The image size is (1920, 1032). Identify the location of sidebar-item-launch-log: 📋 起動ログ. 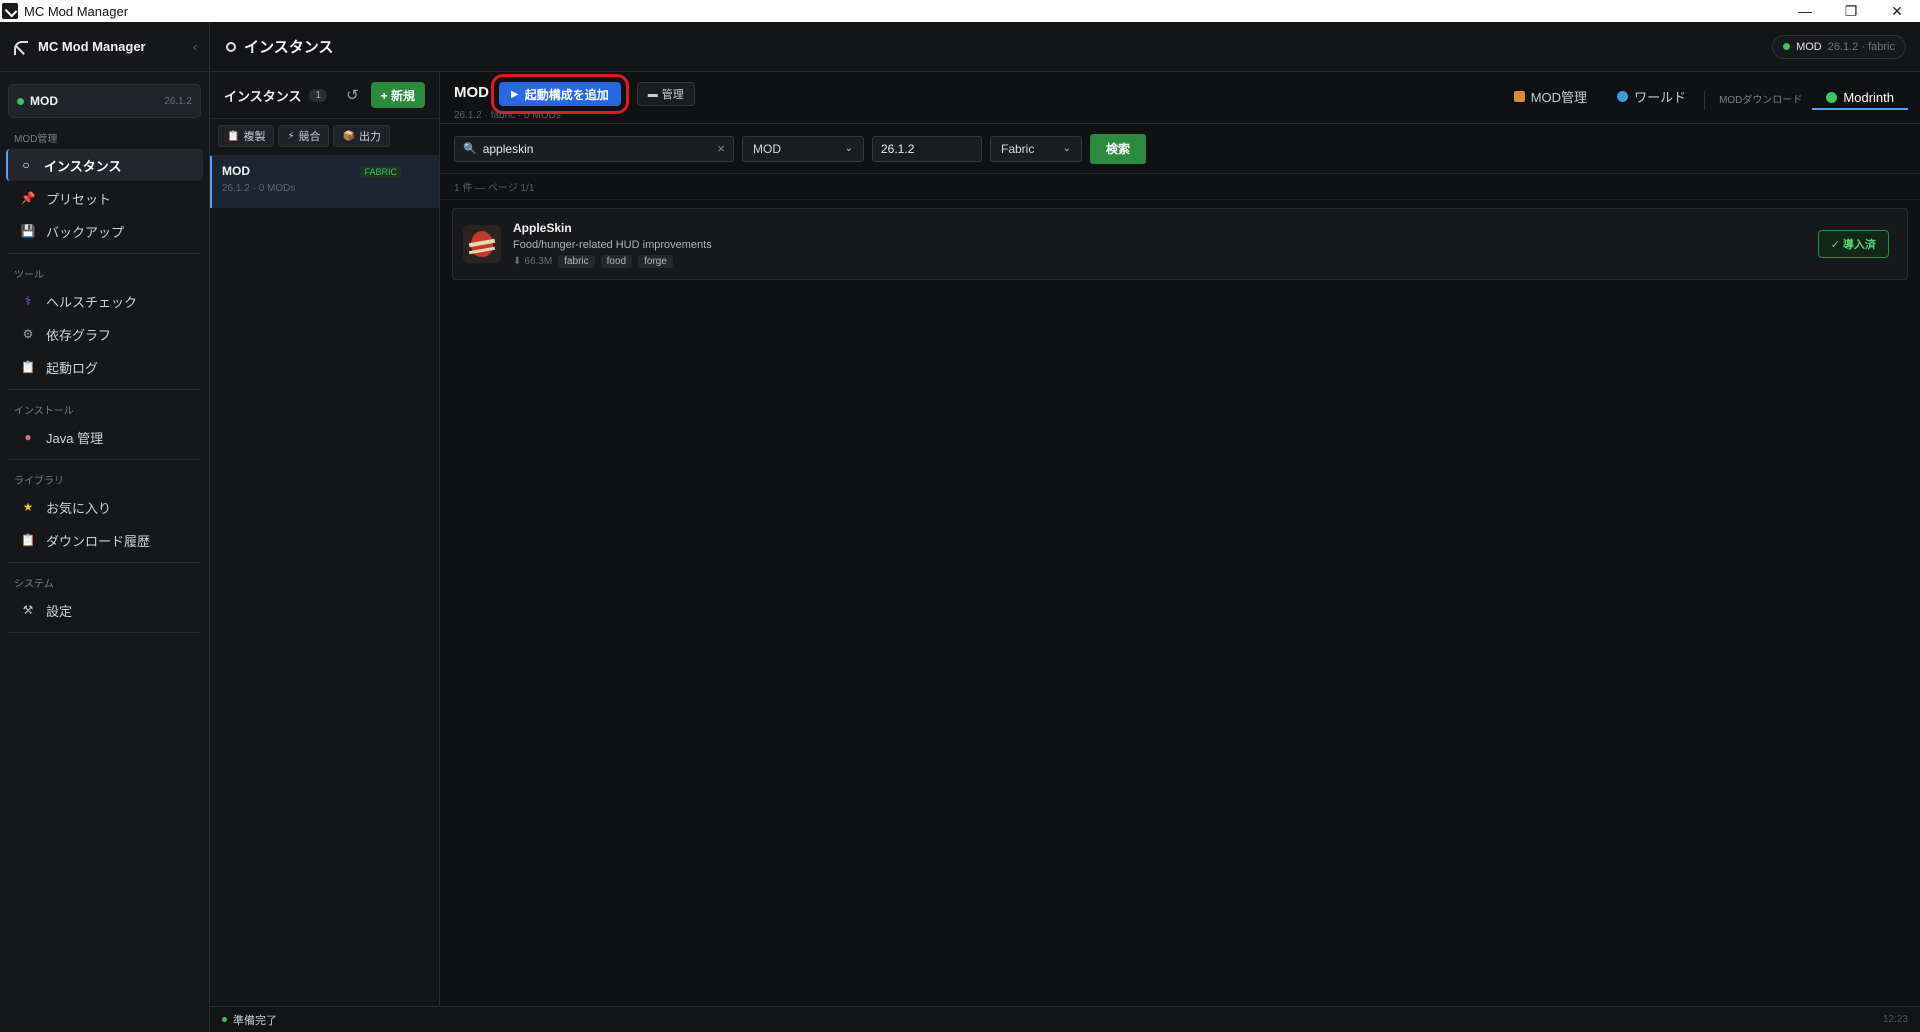
(104, 367).